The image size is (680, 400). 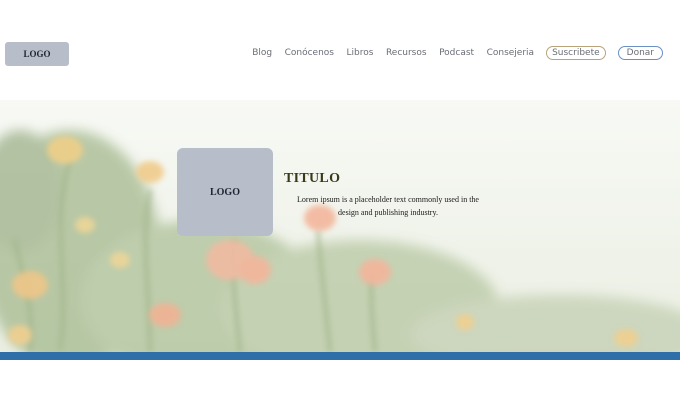 What do you see at coordinates (340, 356) in the screenshot?
I see `footer-accent-bar` at bounding box center [340, 356].